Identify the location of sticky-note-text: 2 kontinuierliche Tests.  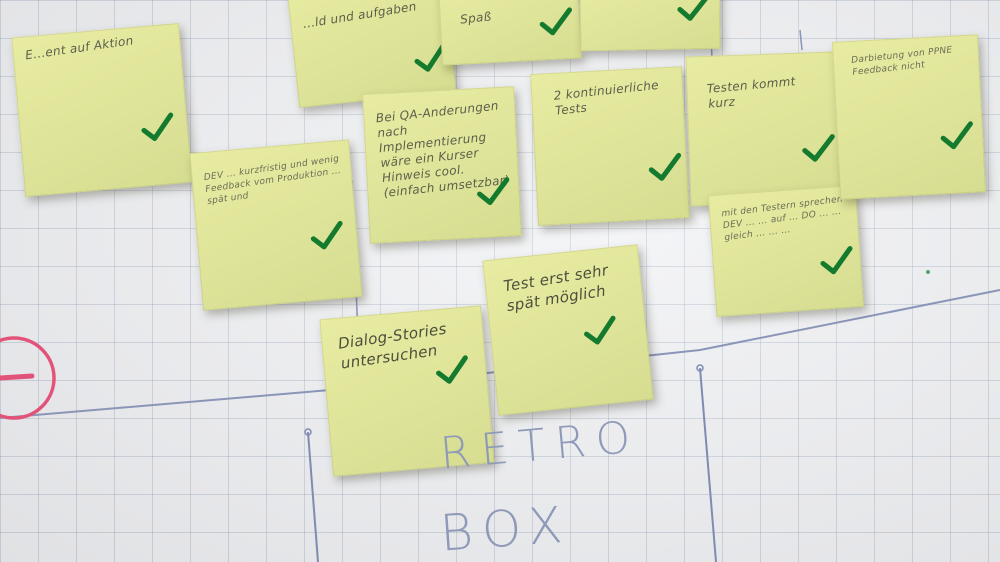
(606, 97).